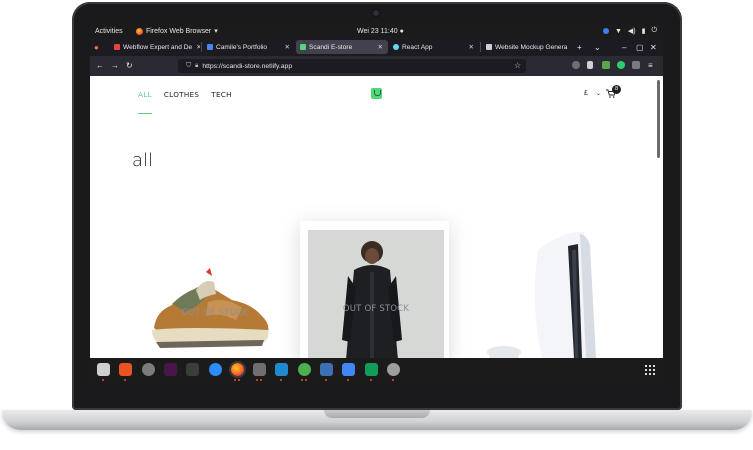  I want to click on category-title: all, so click(143, 160).